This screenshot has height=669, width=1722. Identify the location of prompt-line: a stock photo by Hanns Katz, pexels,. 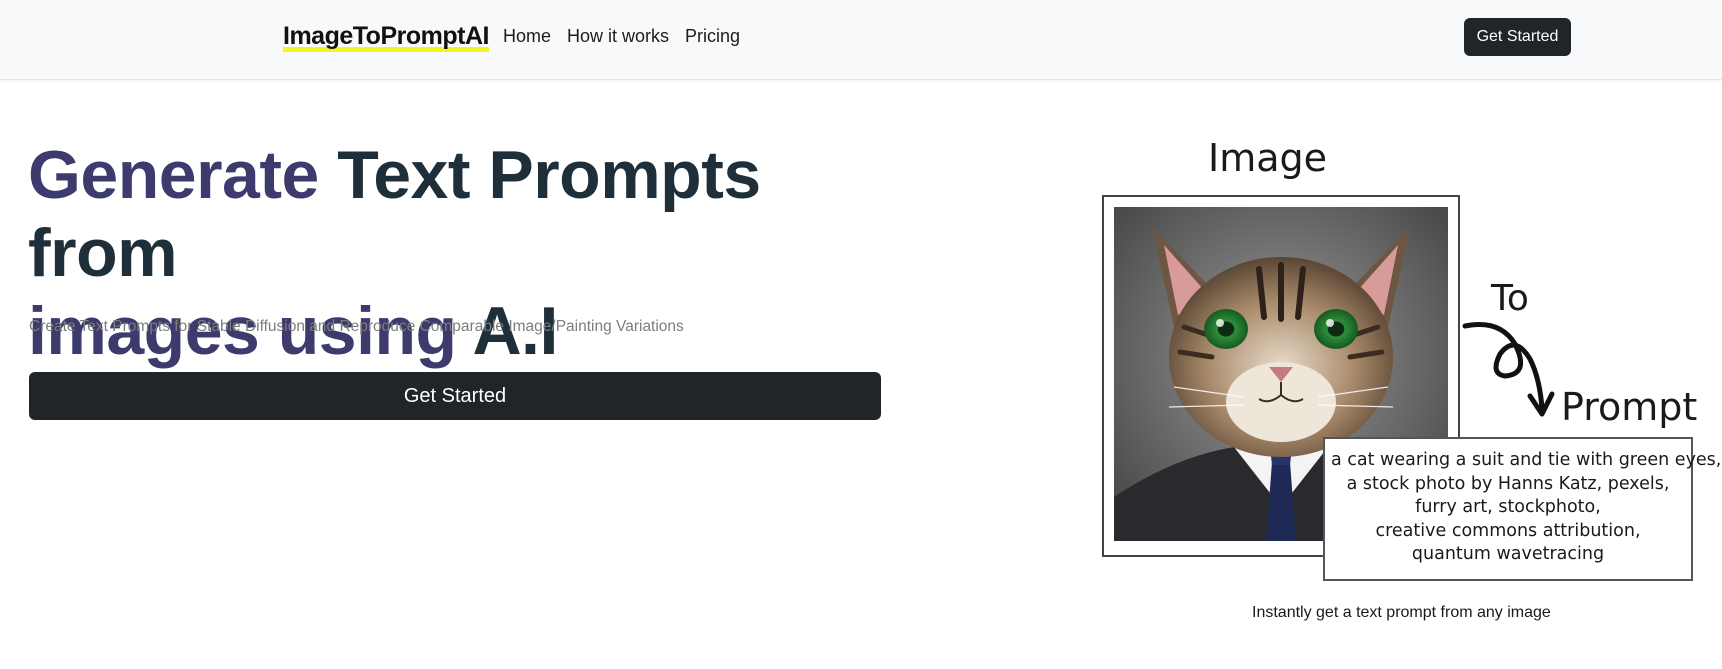
(1508, 483).